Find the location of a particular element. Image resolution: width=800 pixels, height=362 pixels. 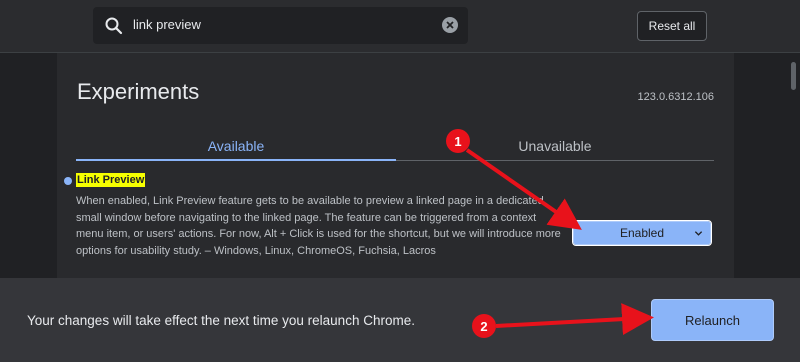

experiment-state-select: Enabled is located at coordinates (642, 233).